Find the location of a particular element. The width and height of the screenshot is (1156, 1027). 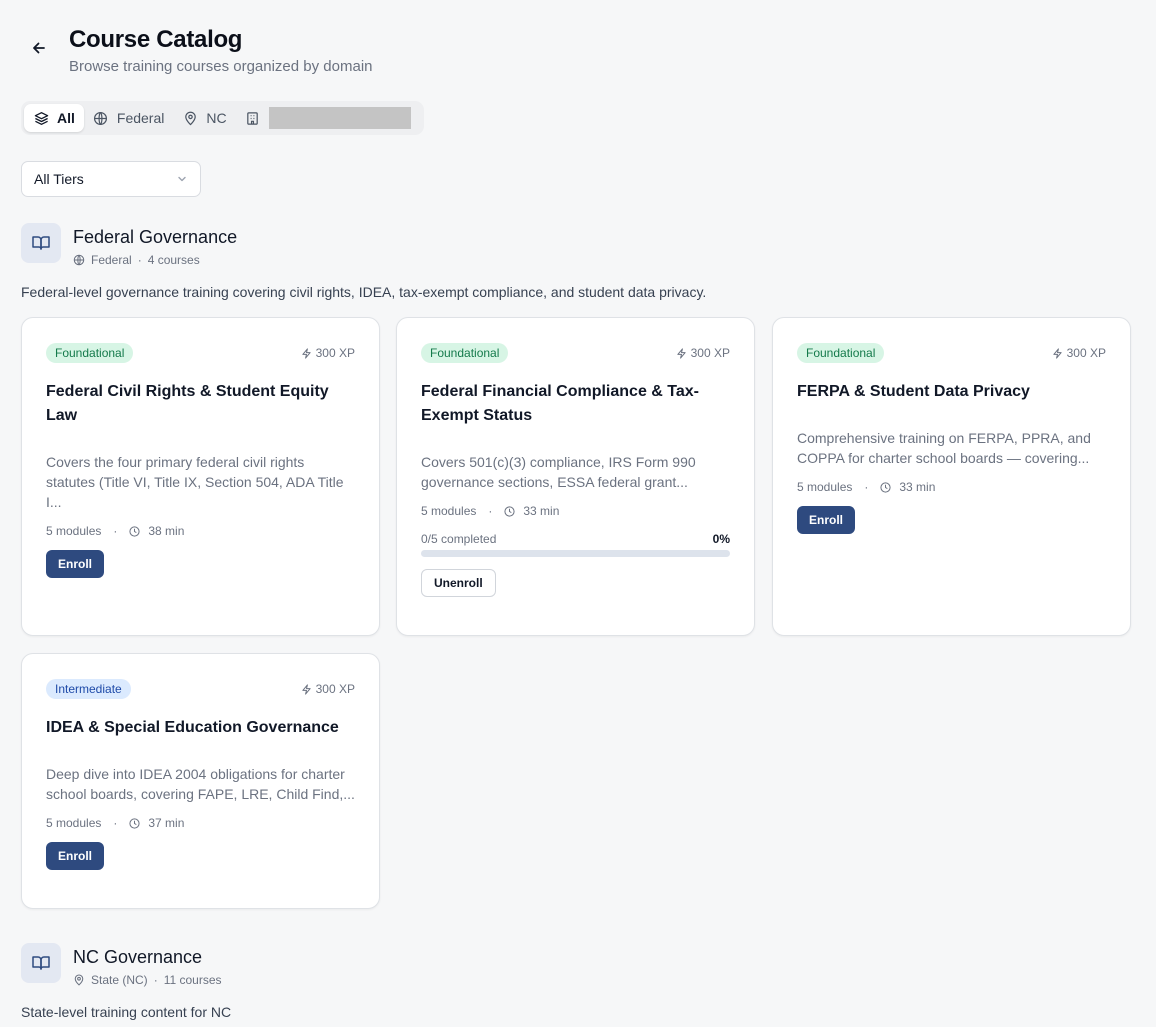

progress-bar is located at coordinates (575, 553).